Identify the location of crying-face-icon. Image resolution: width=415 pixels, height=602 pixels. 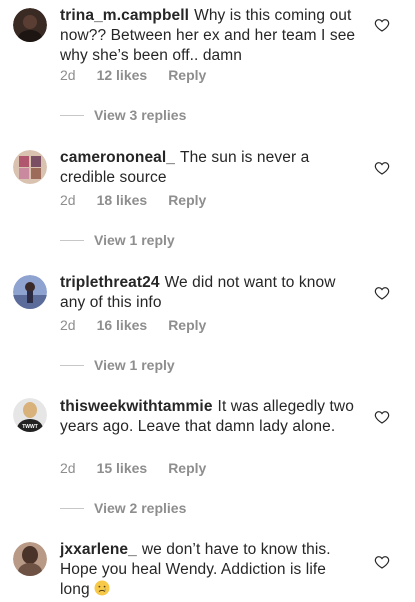
(102, 588).